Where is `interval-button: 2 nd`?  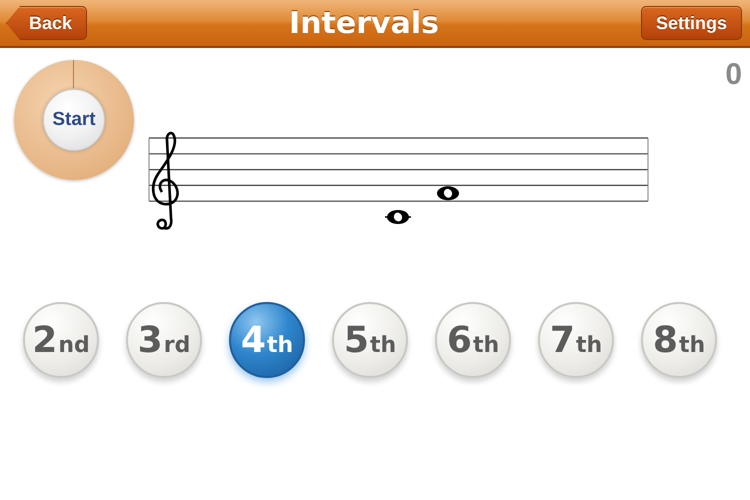
interval-button: 2 nd is located at coordinates (61, 340).